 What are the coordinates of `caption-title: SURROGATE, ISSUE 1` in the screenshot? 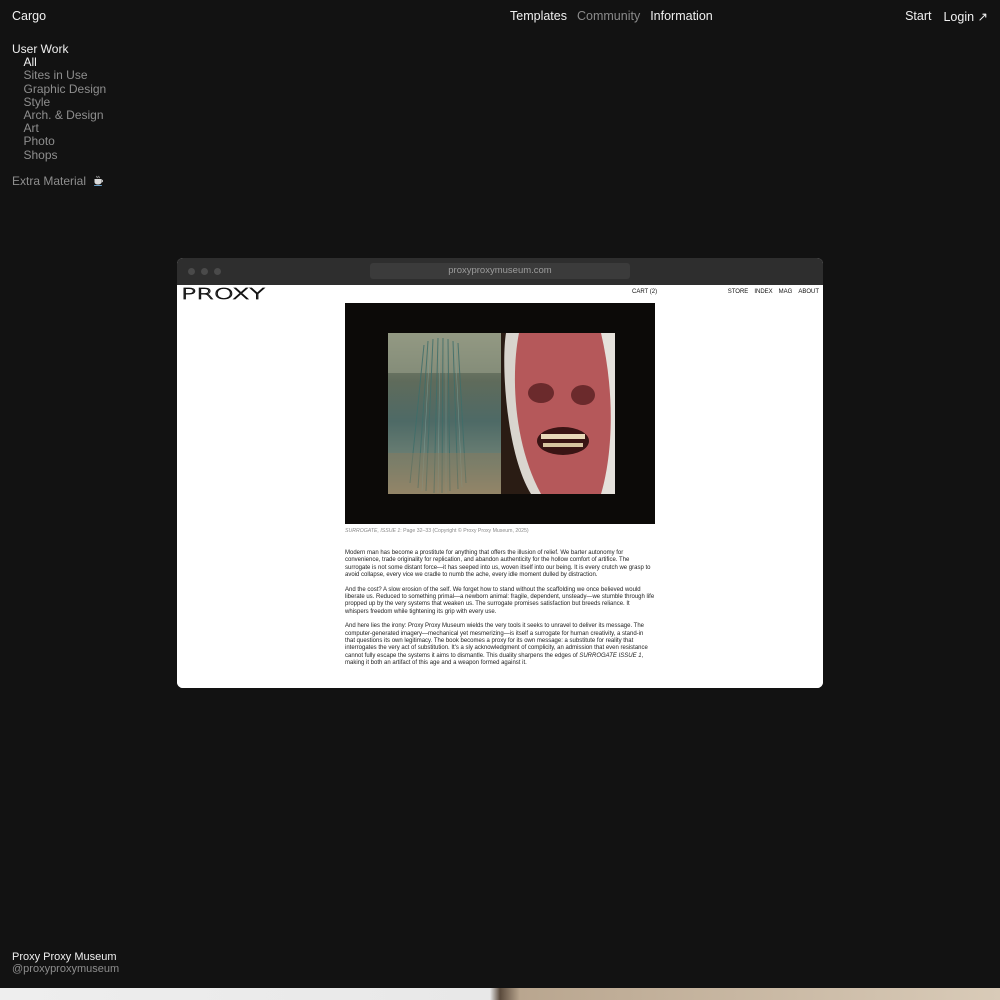 It's located at (373, 531).